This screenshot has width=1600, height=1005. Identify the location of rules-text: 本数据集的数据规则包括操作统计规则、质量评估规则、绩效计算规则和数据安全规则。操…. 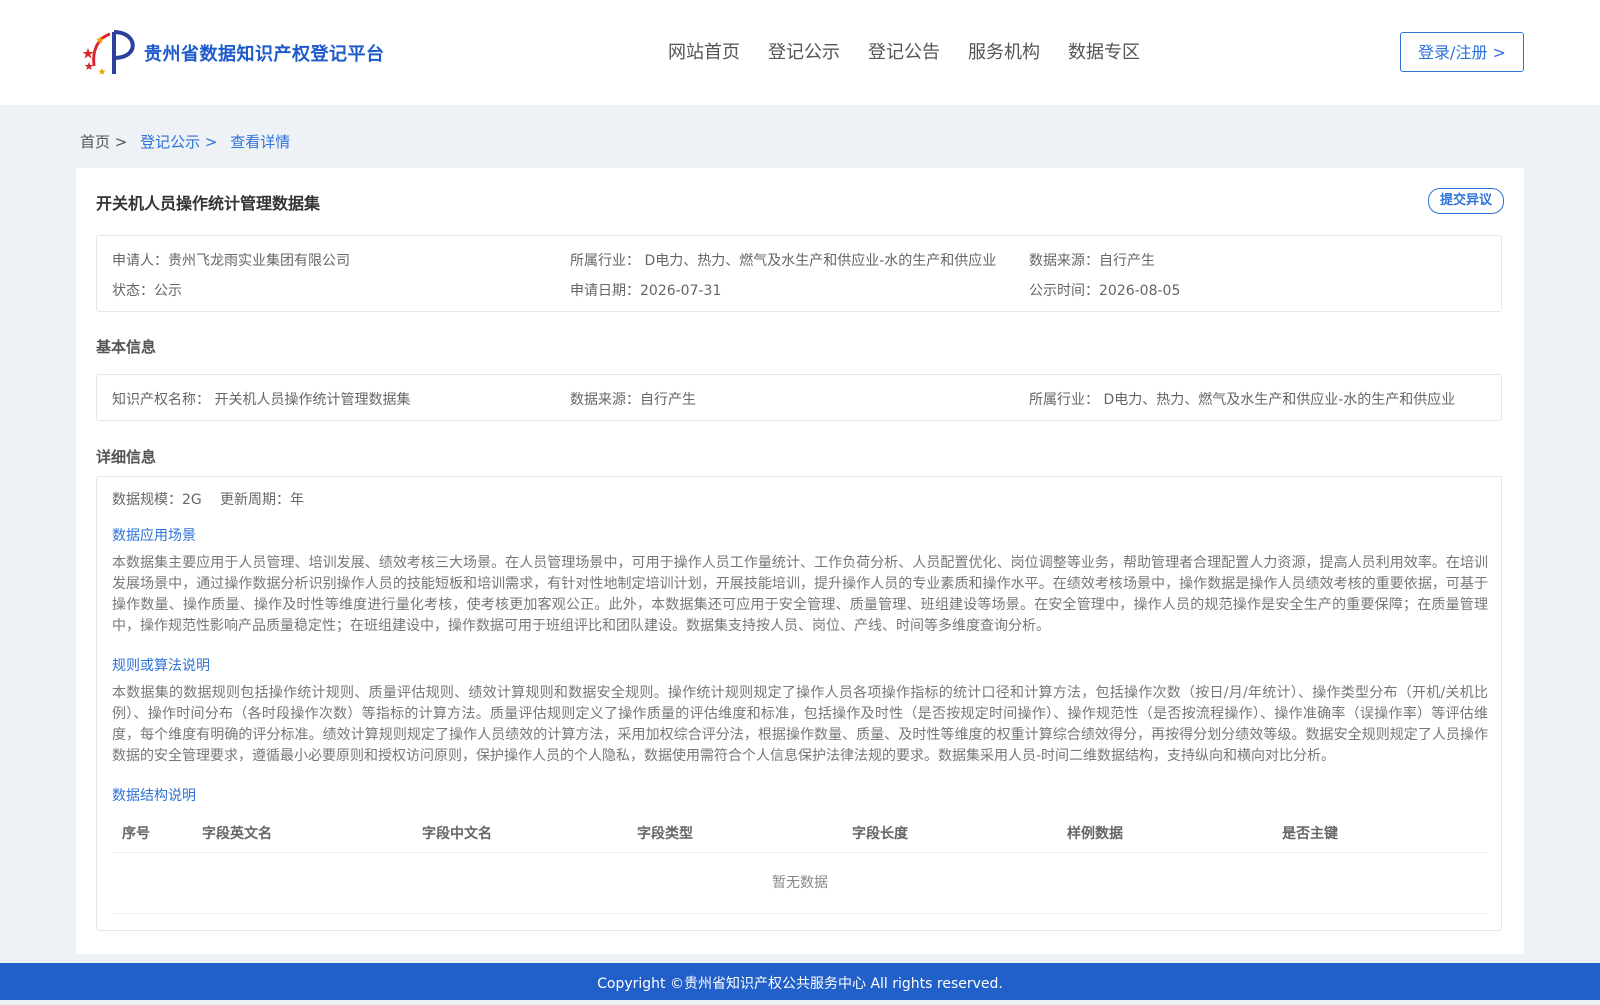
(800, 724).